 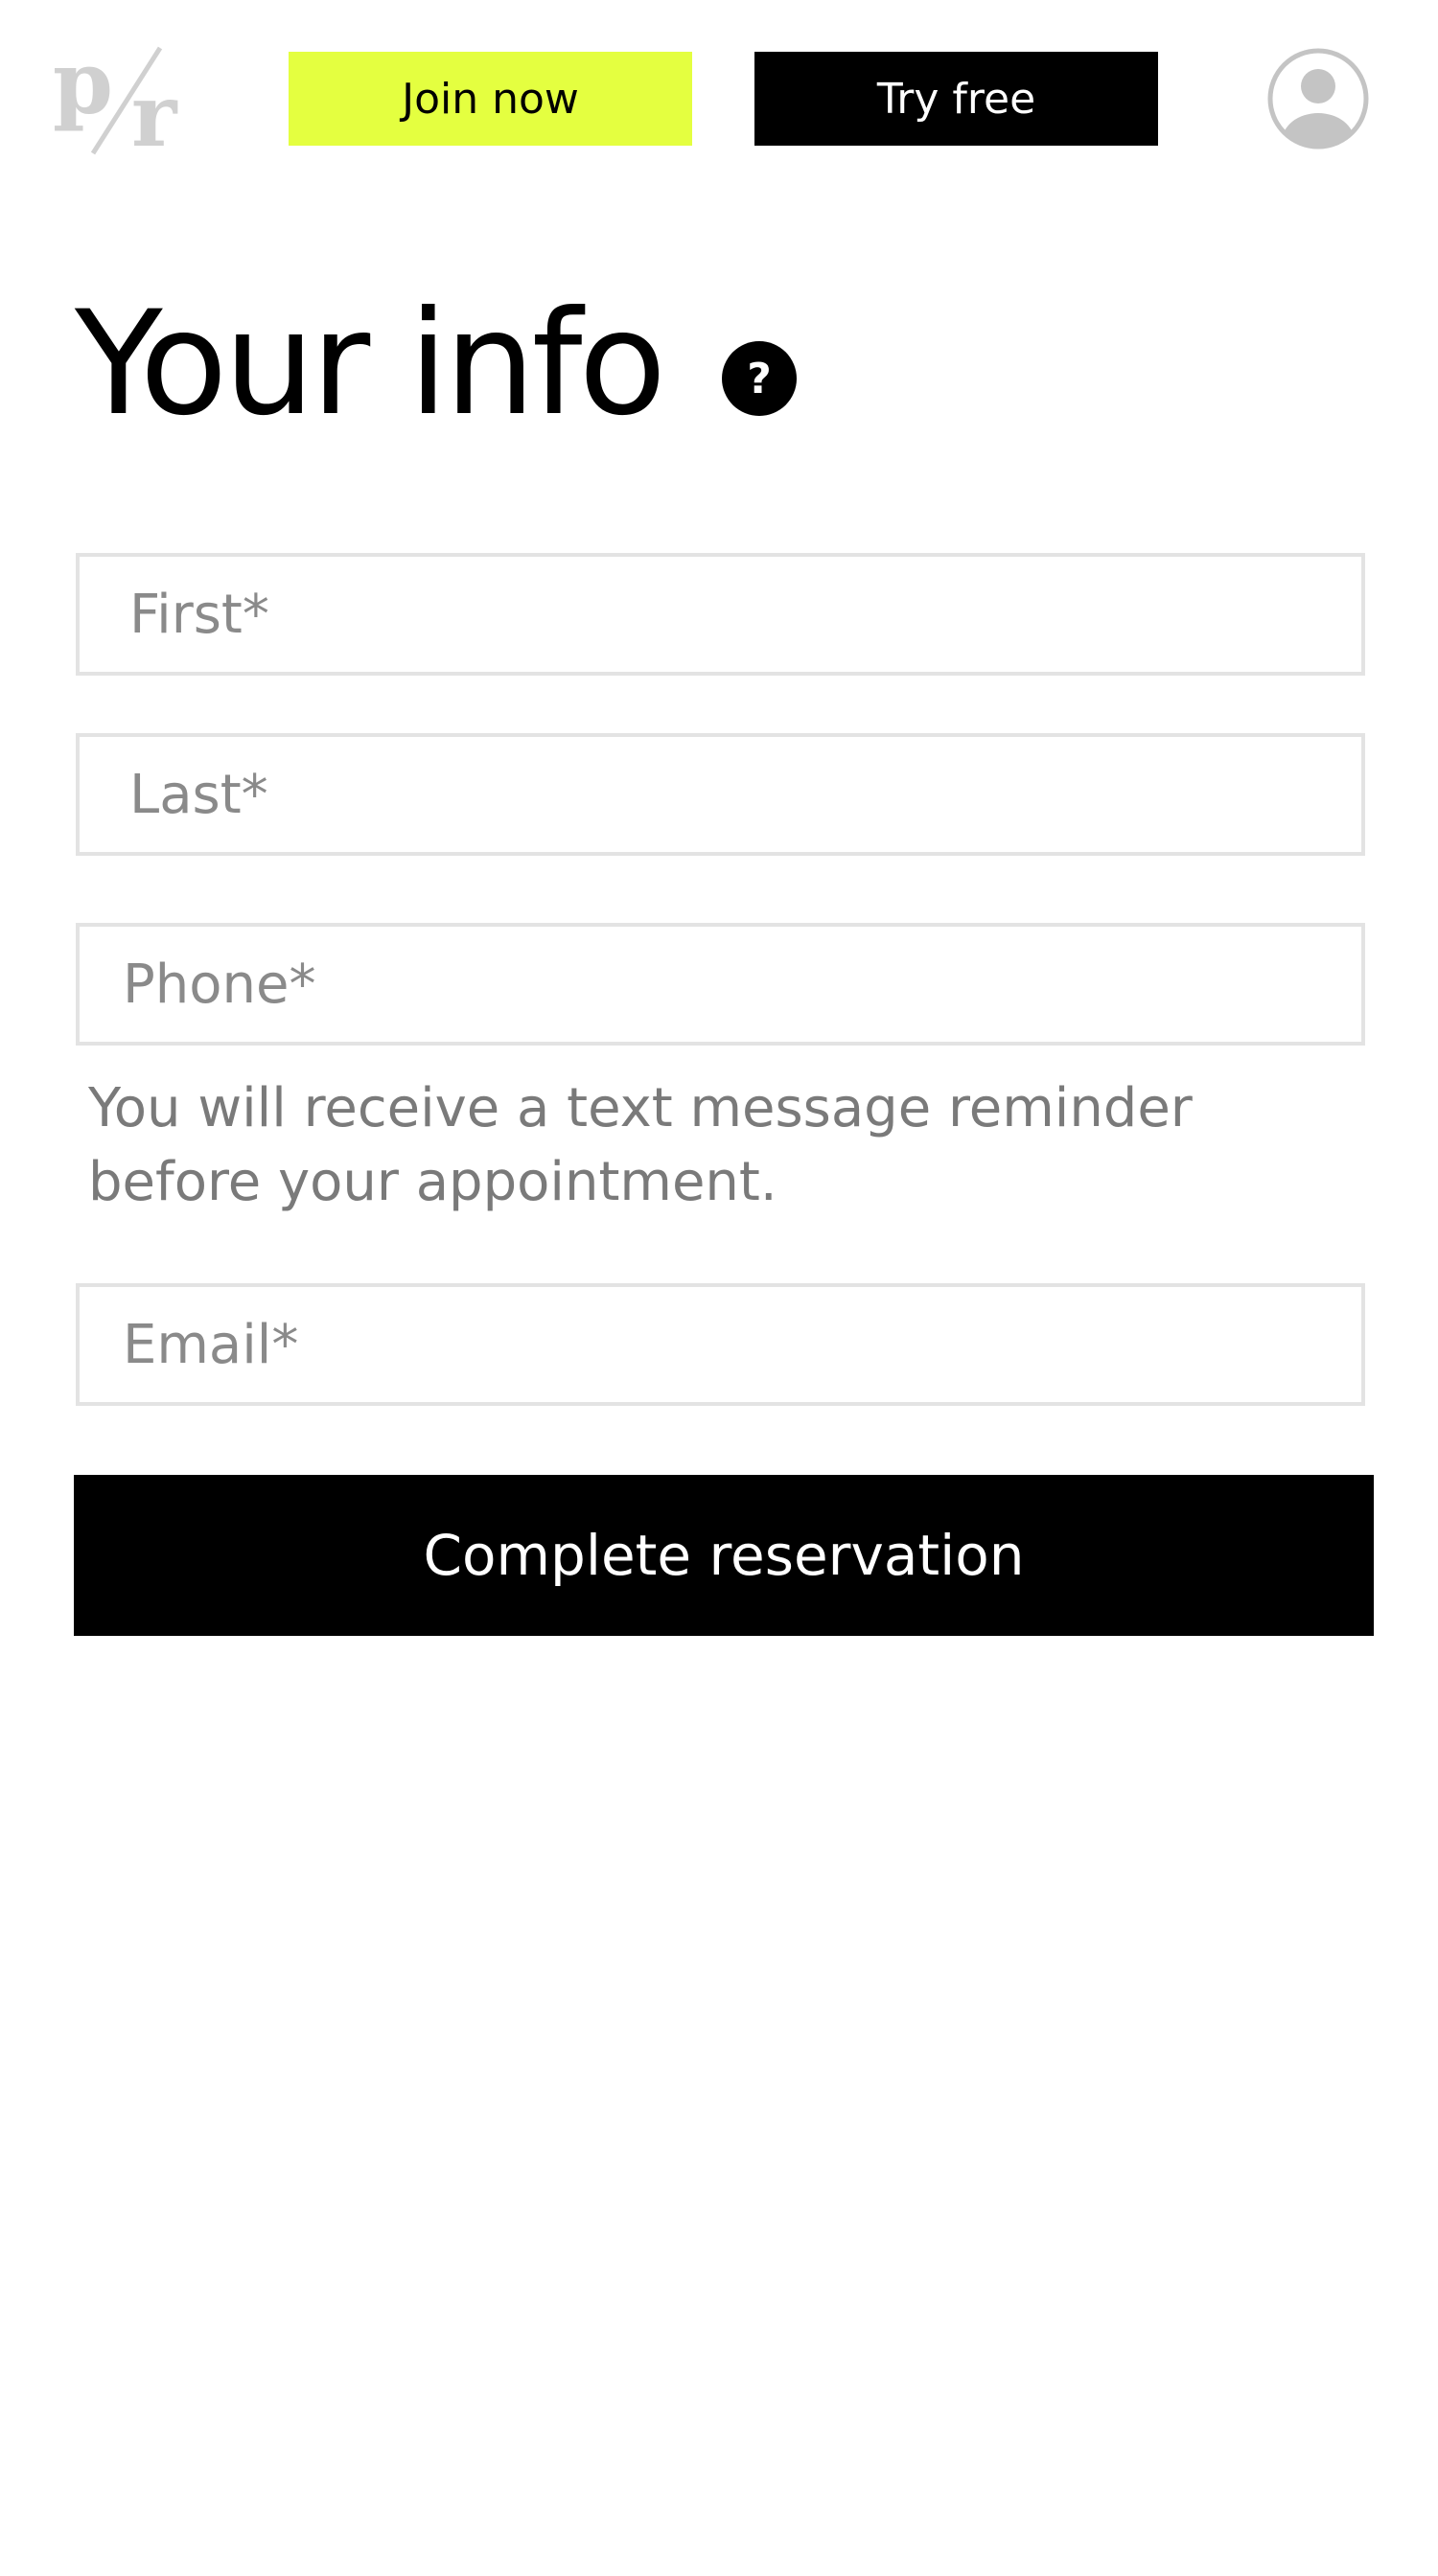 I want to click on try-free-button: Try free, so click(x=956, y=99).